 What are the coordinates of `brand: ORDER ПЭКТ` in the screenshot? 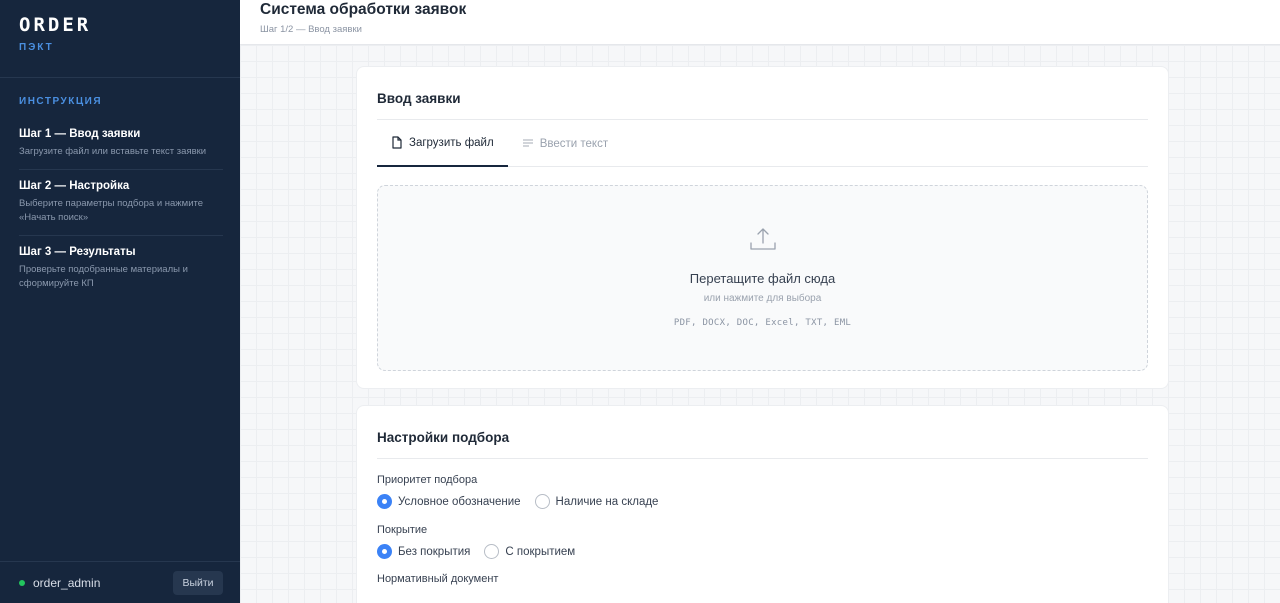 It's located at (120, 39).